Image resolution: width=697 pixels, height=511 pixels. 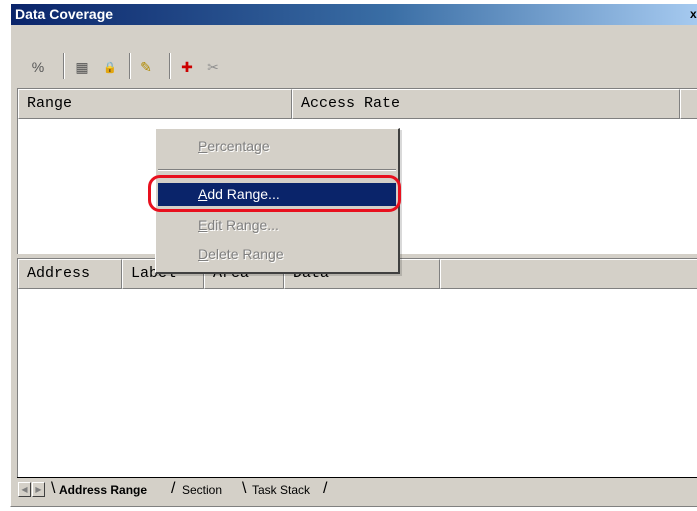 I want to click on menu-item-delete-range: Delete Range, so click(x=277, y=254).